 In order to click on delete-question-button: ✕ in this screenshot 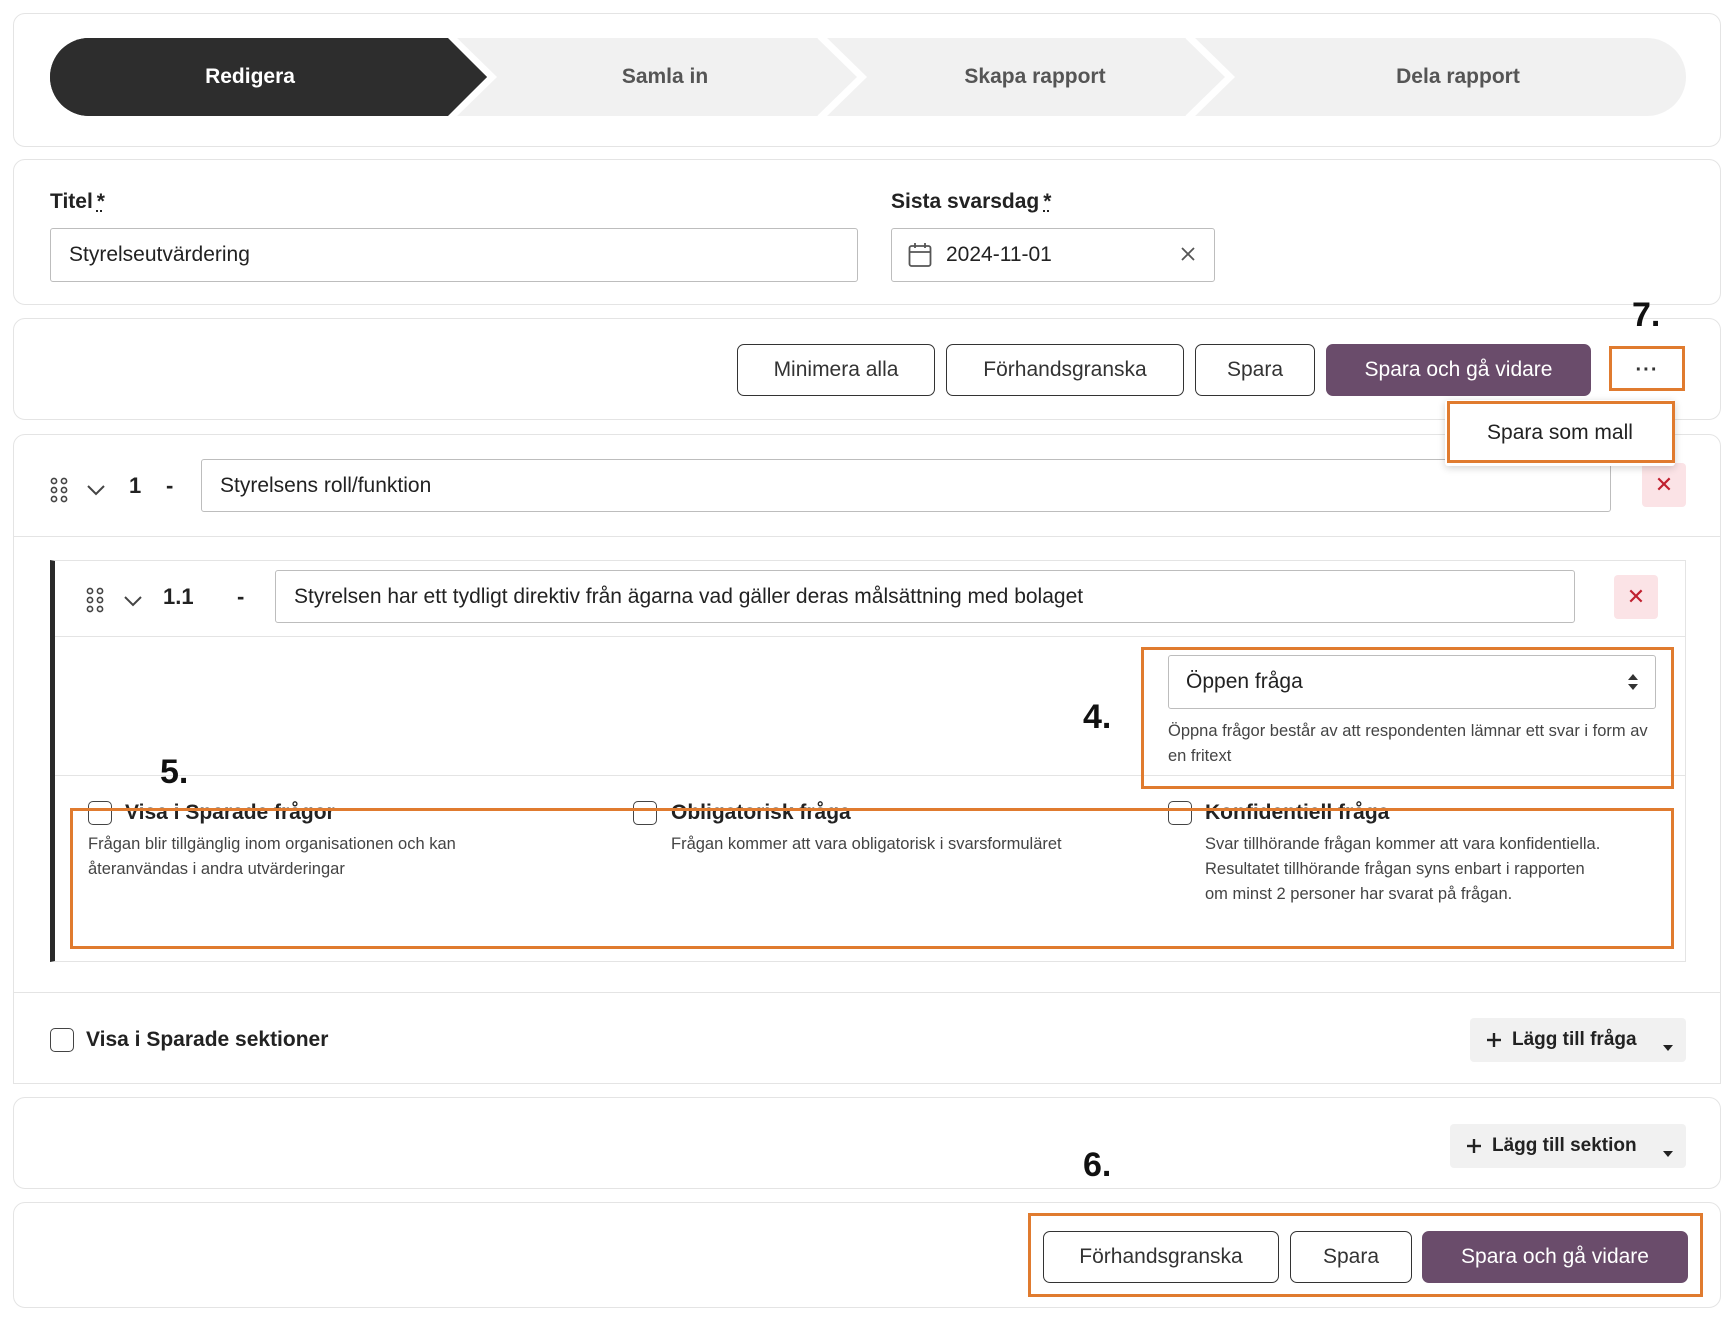, I will do `click(1636, 597)`.